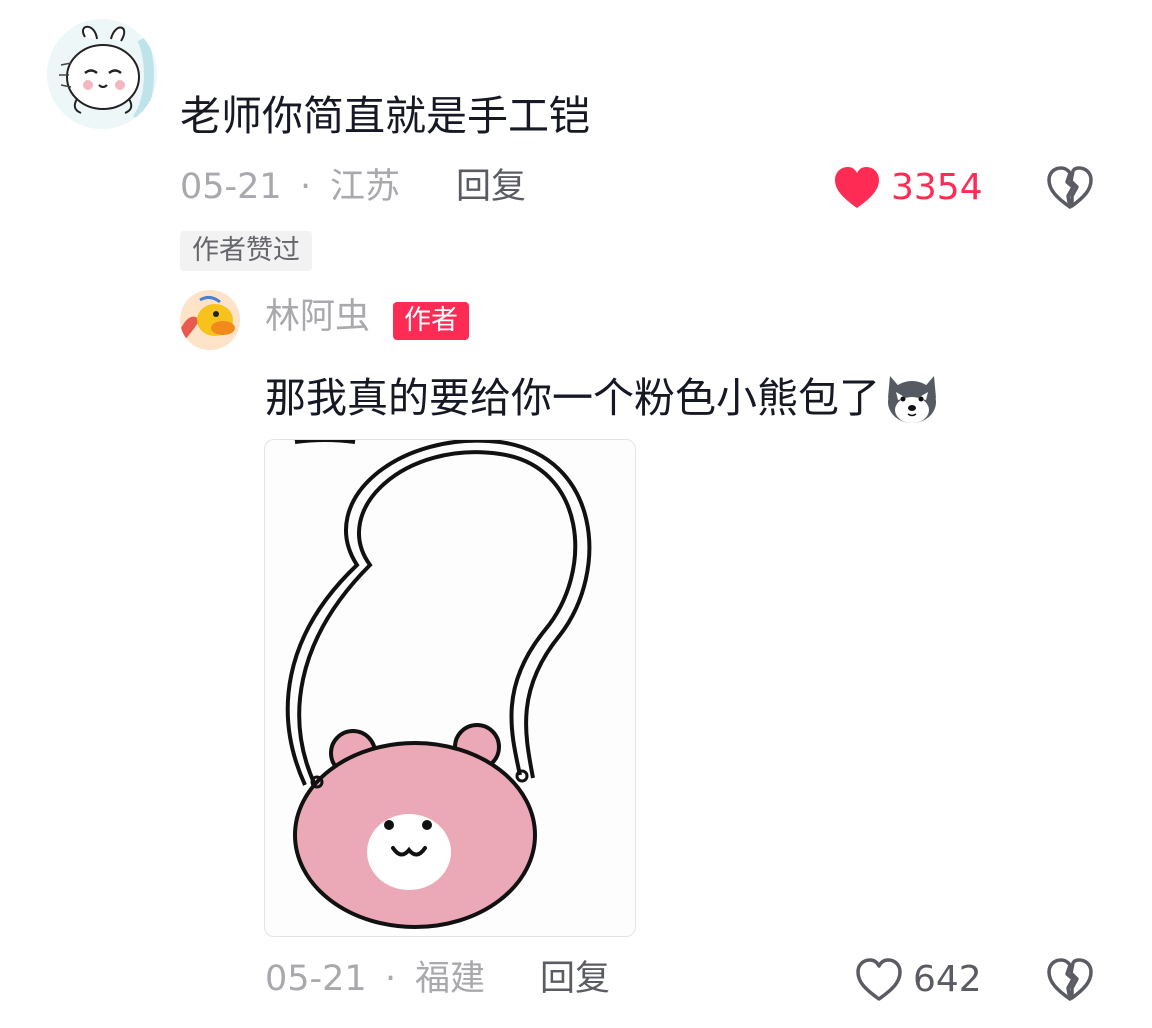 The width and height of the screenshot is (1152, 1028). I want to click on reply-like-button: 642, so click(918, 980).